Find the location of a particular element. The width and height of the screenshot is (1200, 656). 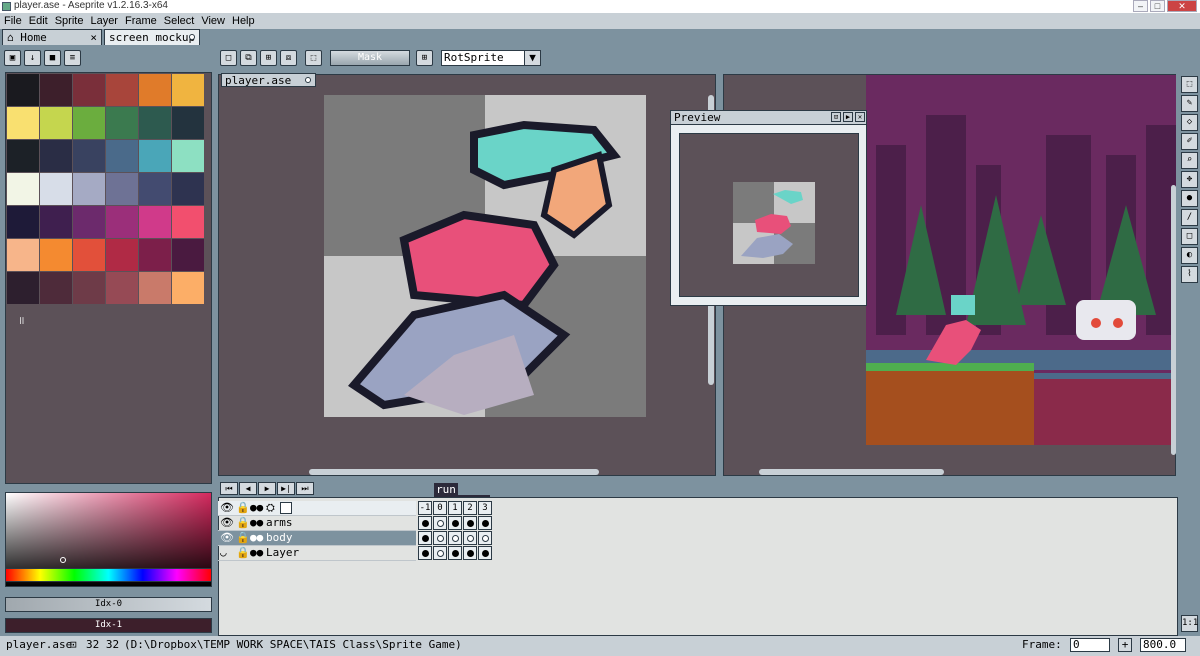

play-icon: ▶ is located at coordinates (848, 117).